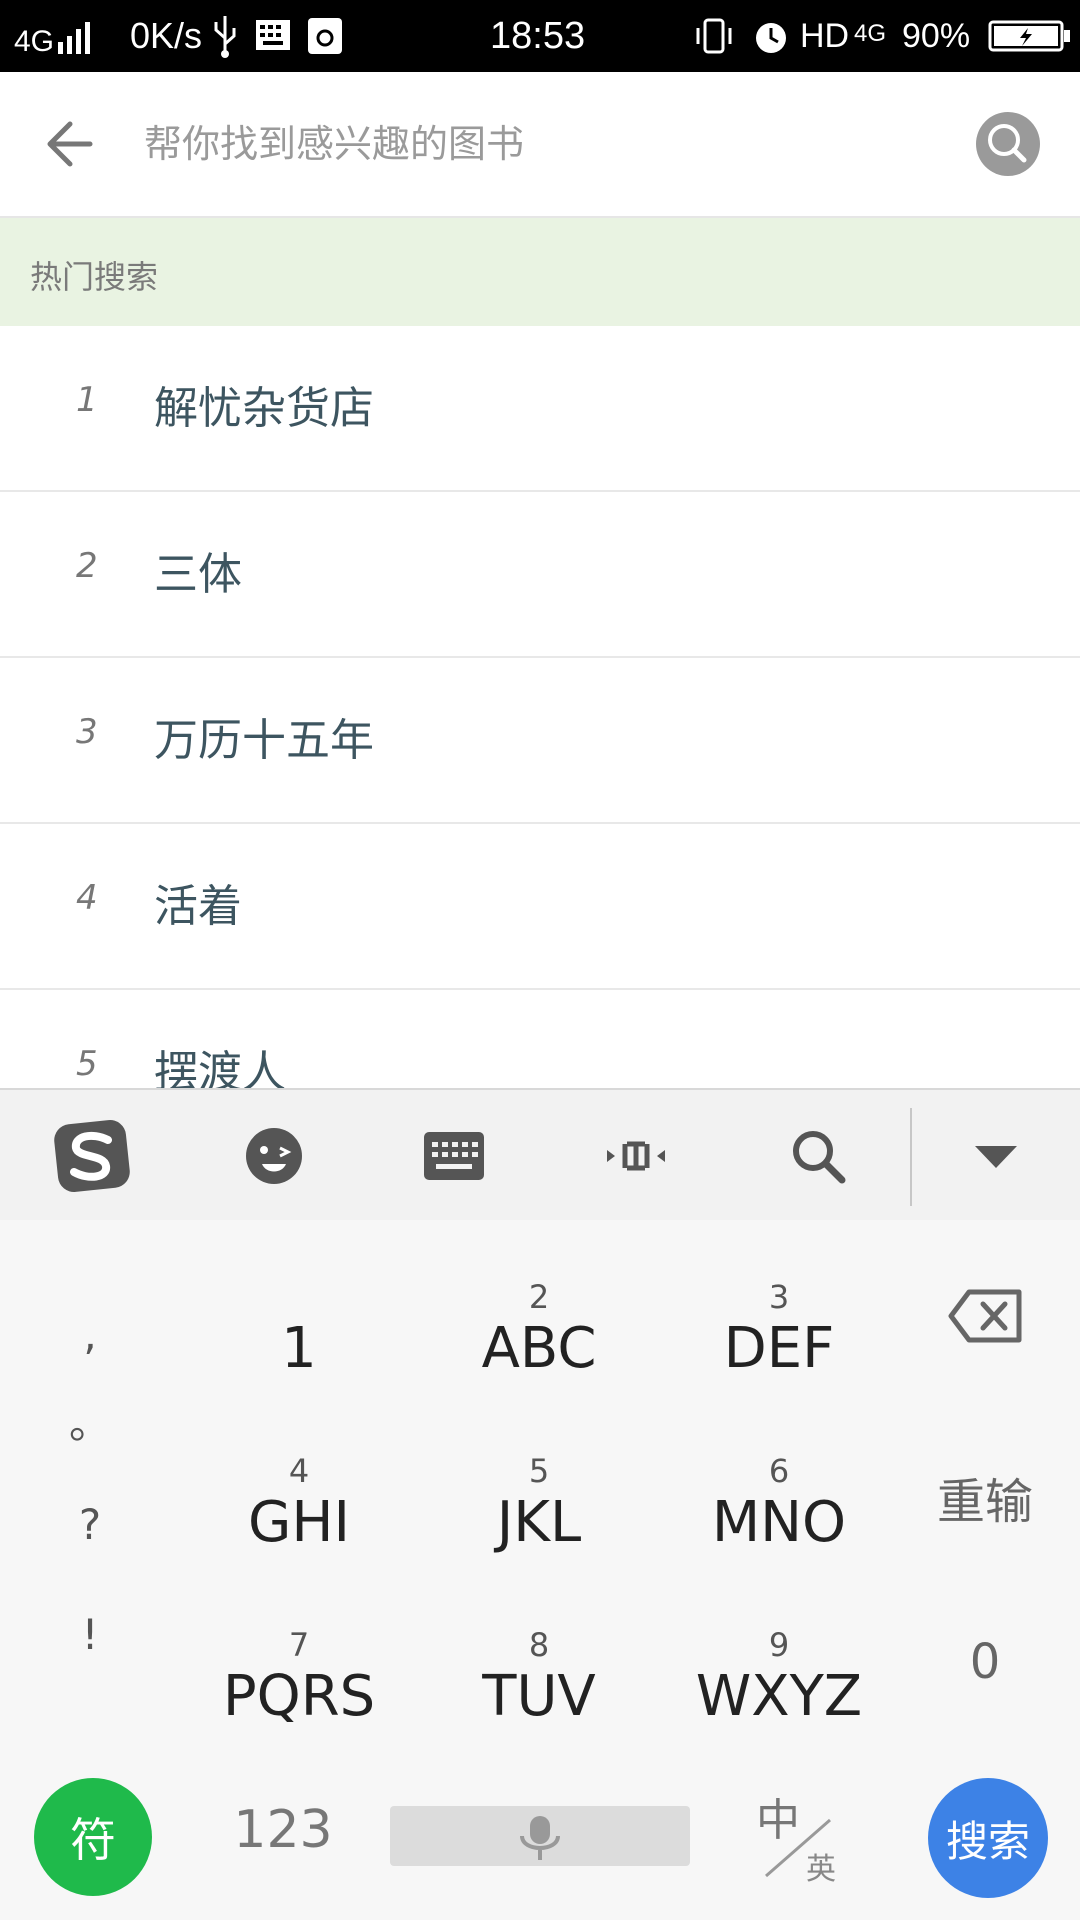  I want to click on net-speed: 0K/s, so click(166, 35).